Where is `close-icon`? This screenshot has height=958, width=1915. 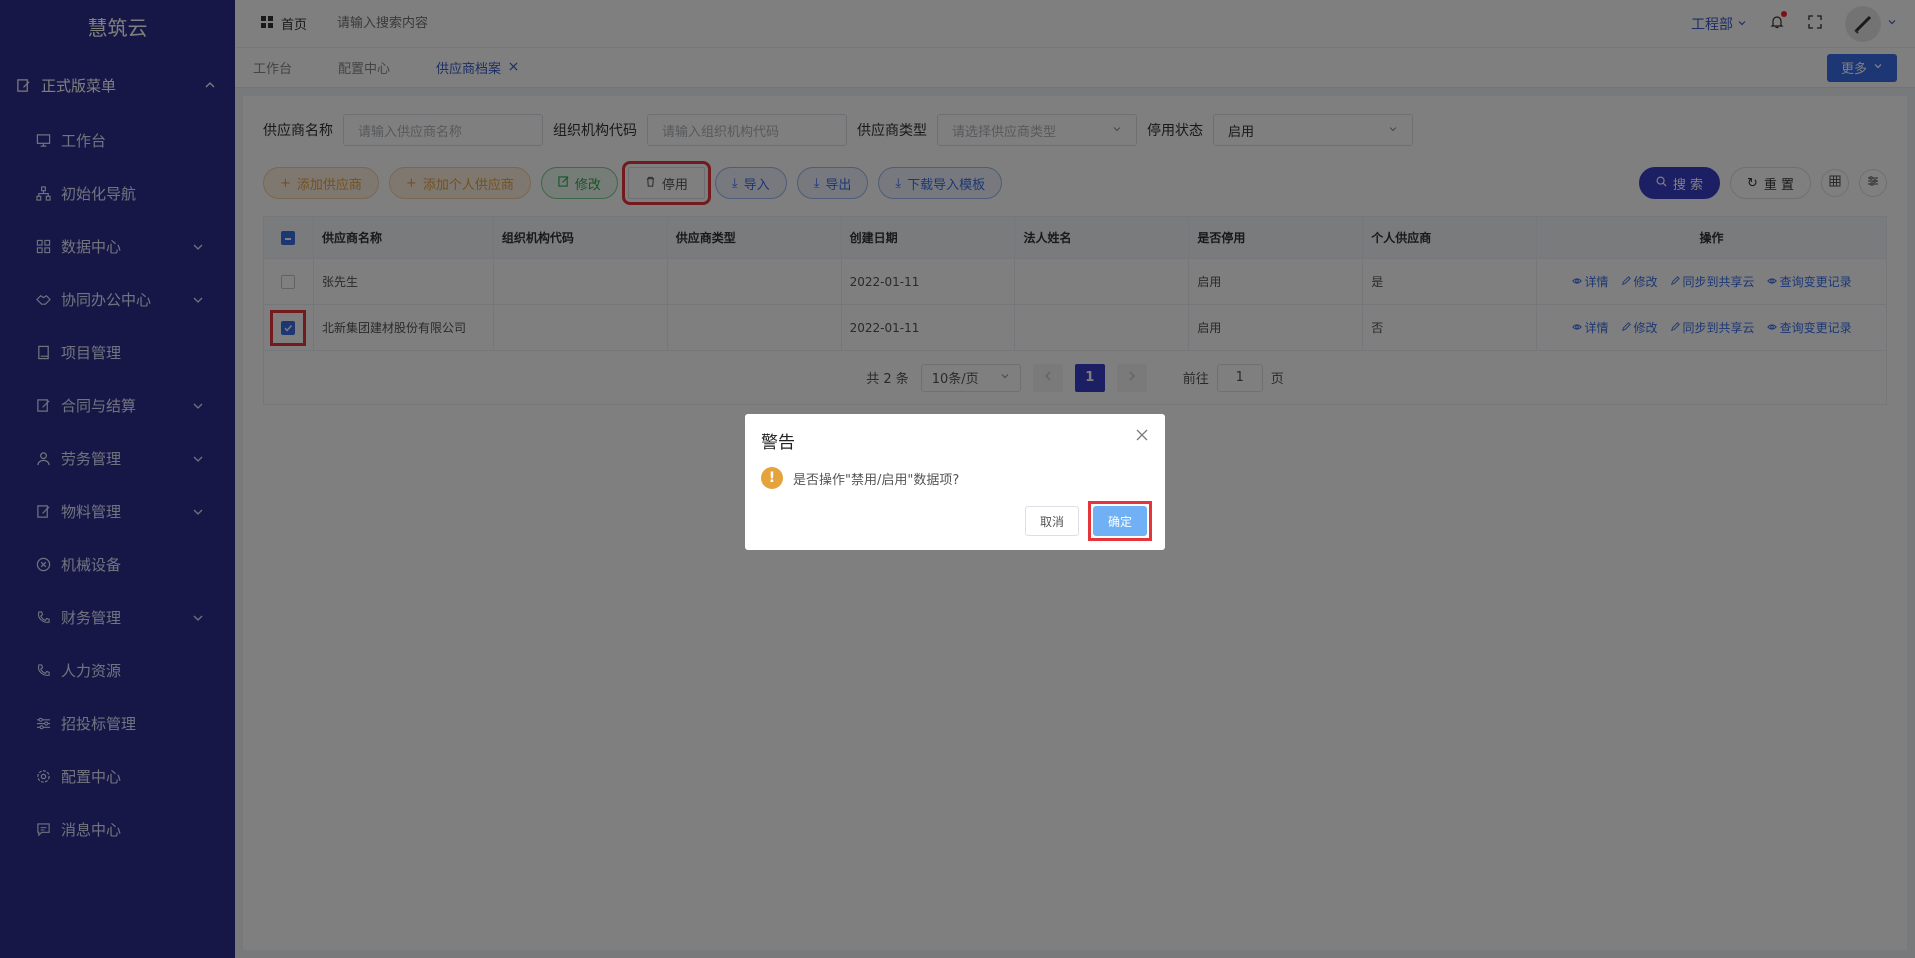
close-icon is located at coordinates (1142, 437).